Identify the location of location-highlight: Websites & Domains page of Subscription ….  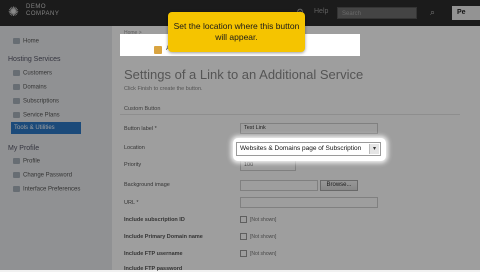
(309, 149).